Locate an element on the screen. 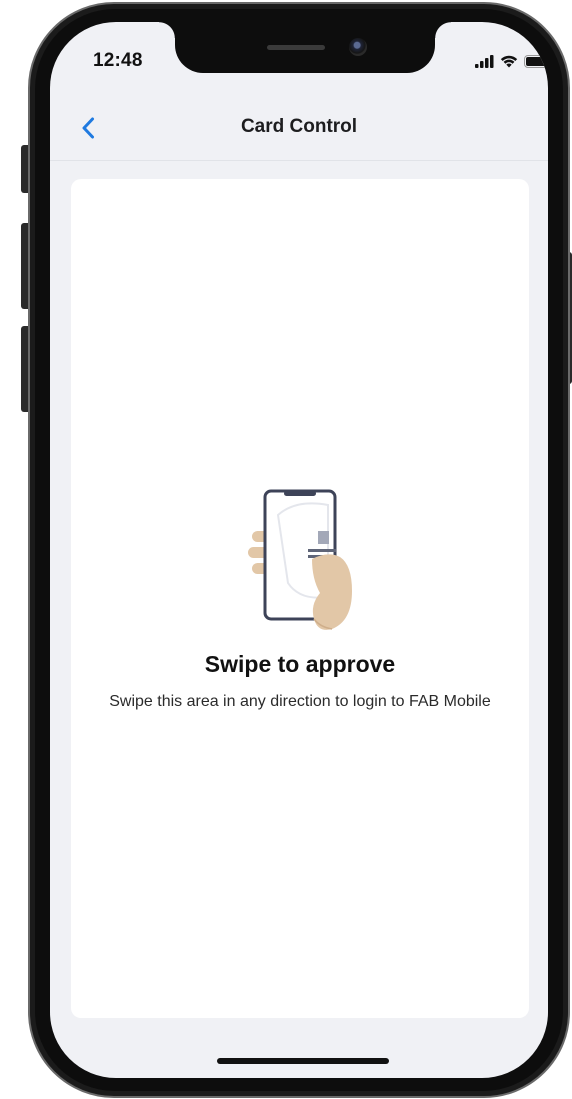 The image size is (572, 1099). status-icons is located at coordinates (511, 61).